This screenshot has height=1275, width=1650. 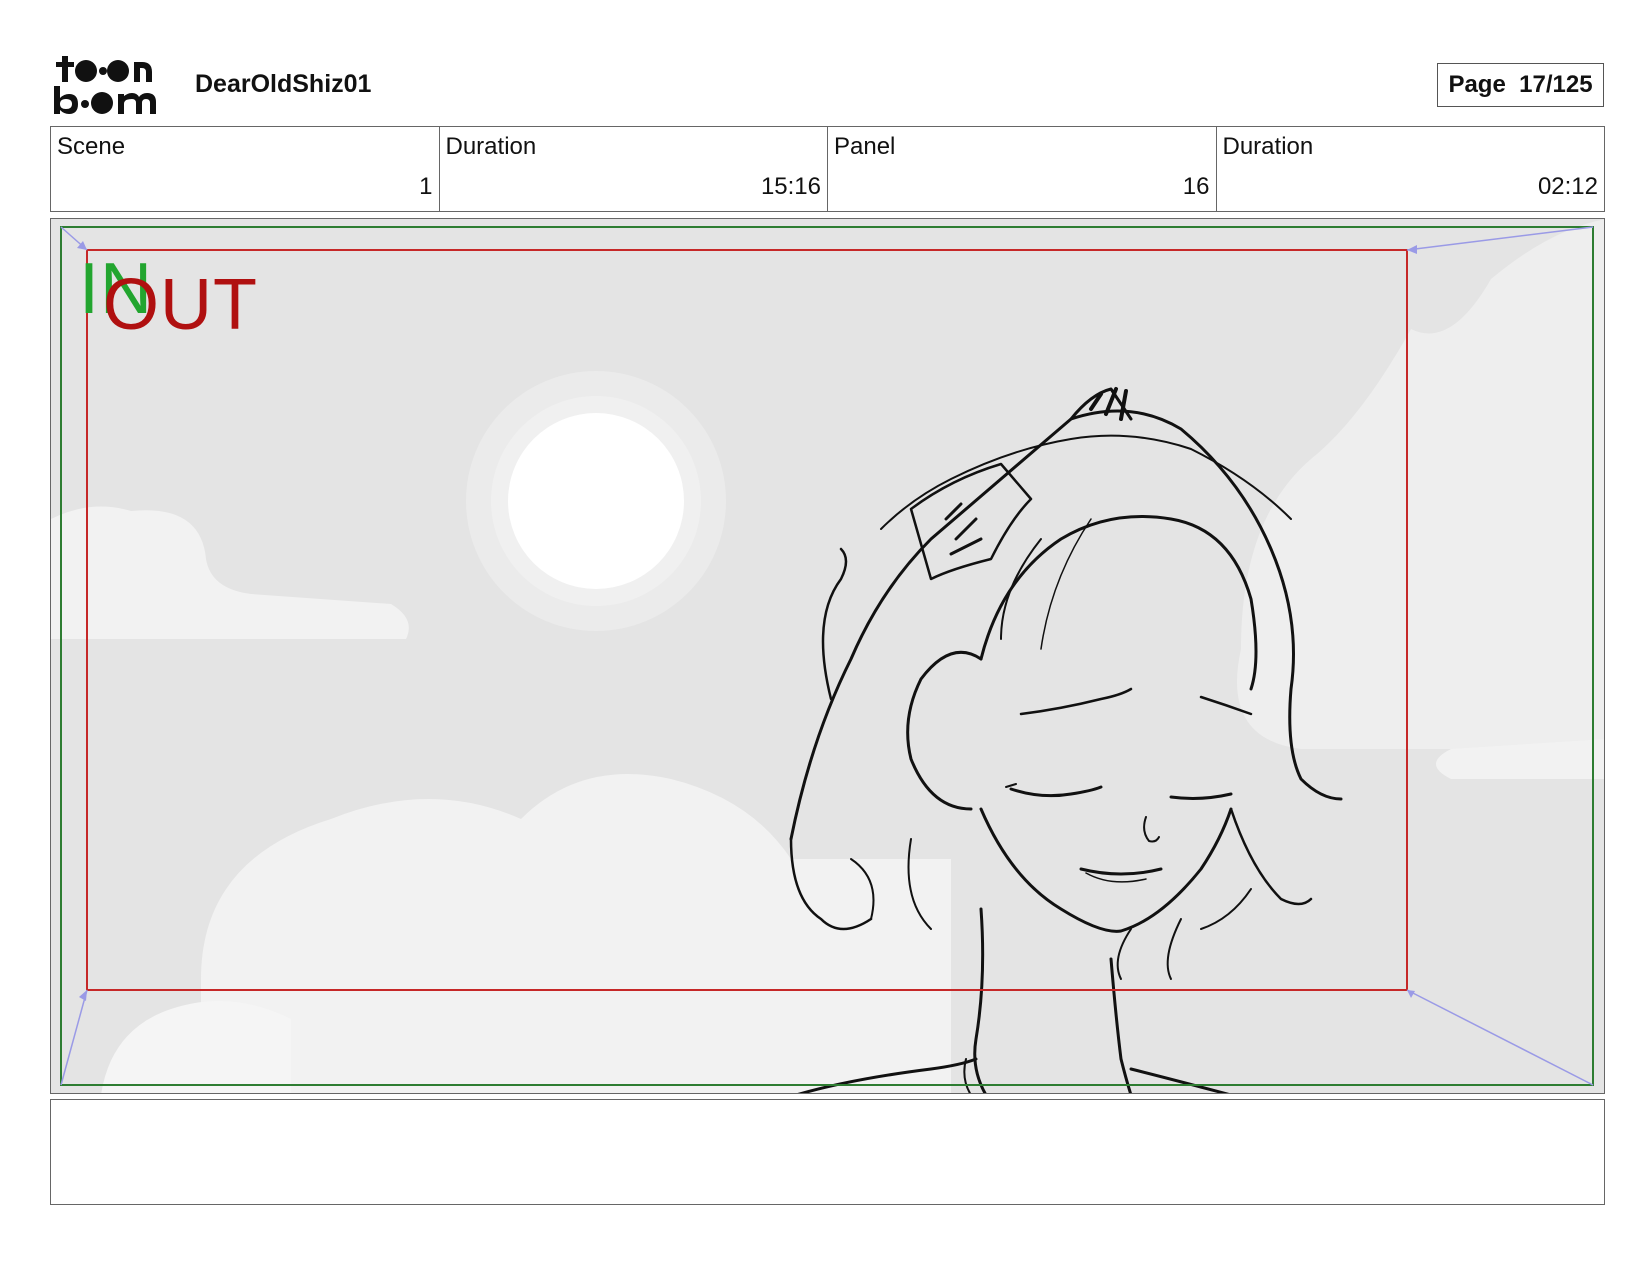 I want to click on panel-duration-value: 02:12, so click(x=1567, y=186).